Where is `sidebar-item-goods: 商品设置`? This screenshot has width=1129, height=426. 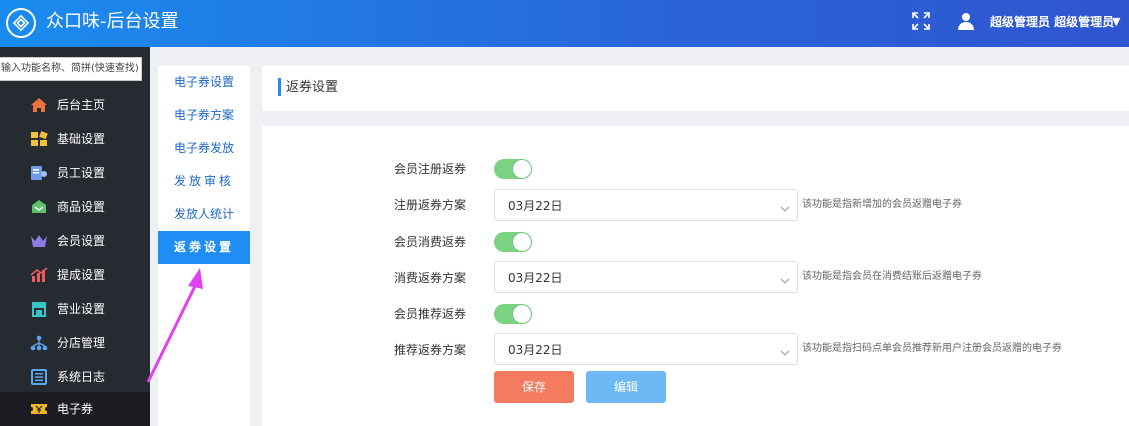
sidebar-item-goods: 商品设置 is located at coordinates (75, 207).